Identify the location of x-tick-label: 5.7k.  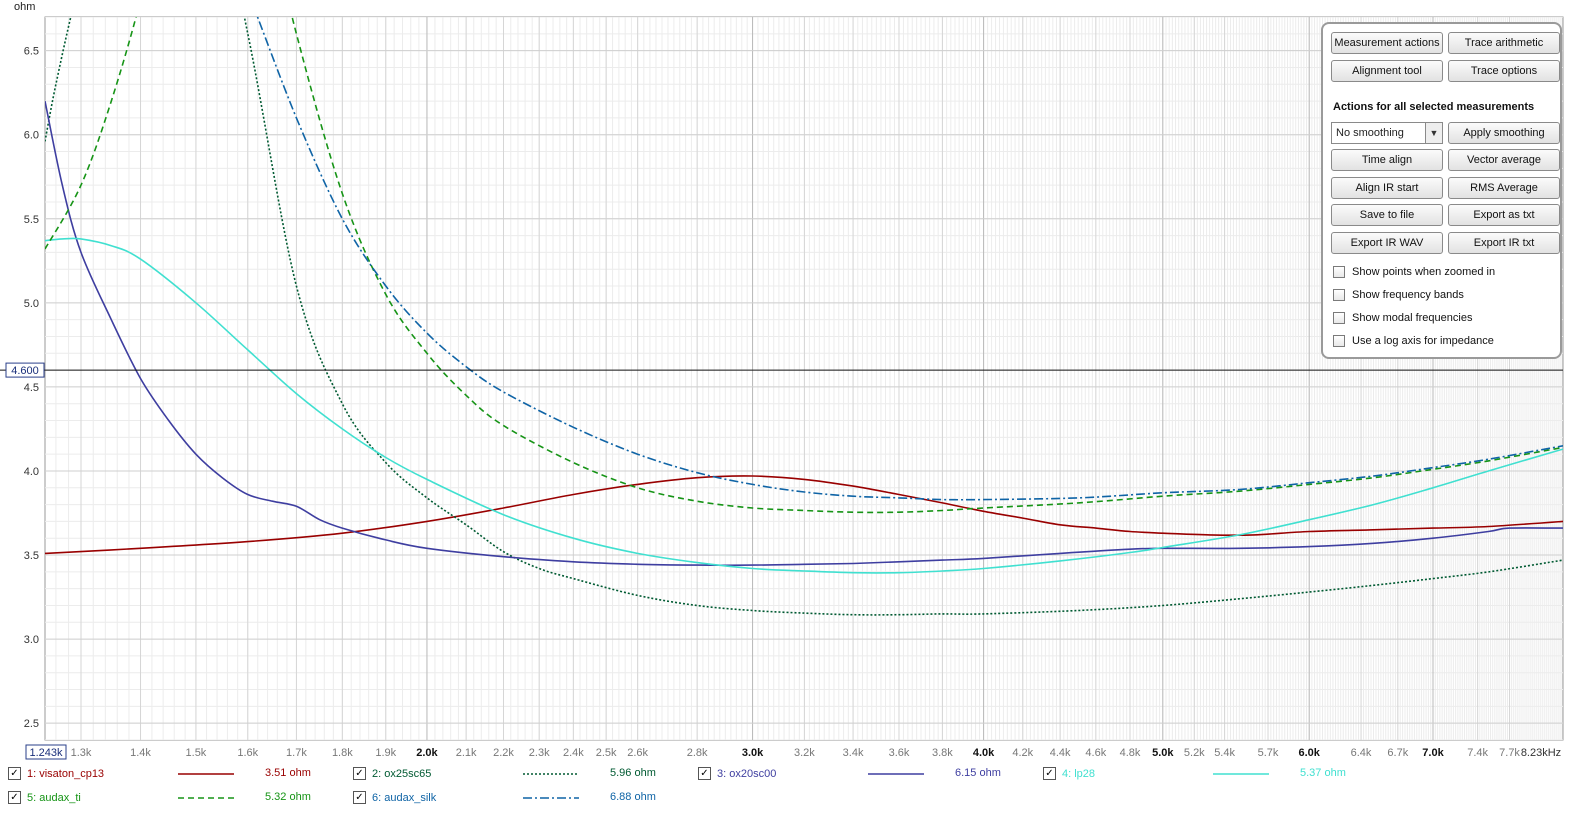
(1268, 753).